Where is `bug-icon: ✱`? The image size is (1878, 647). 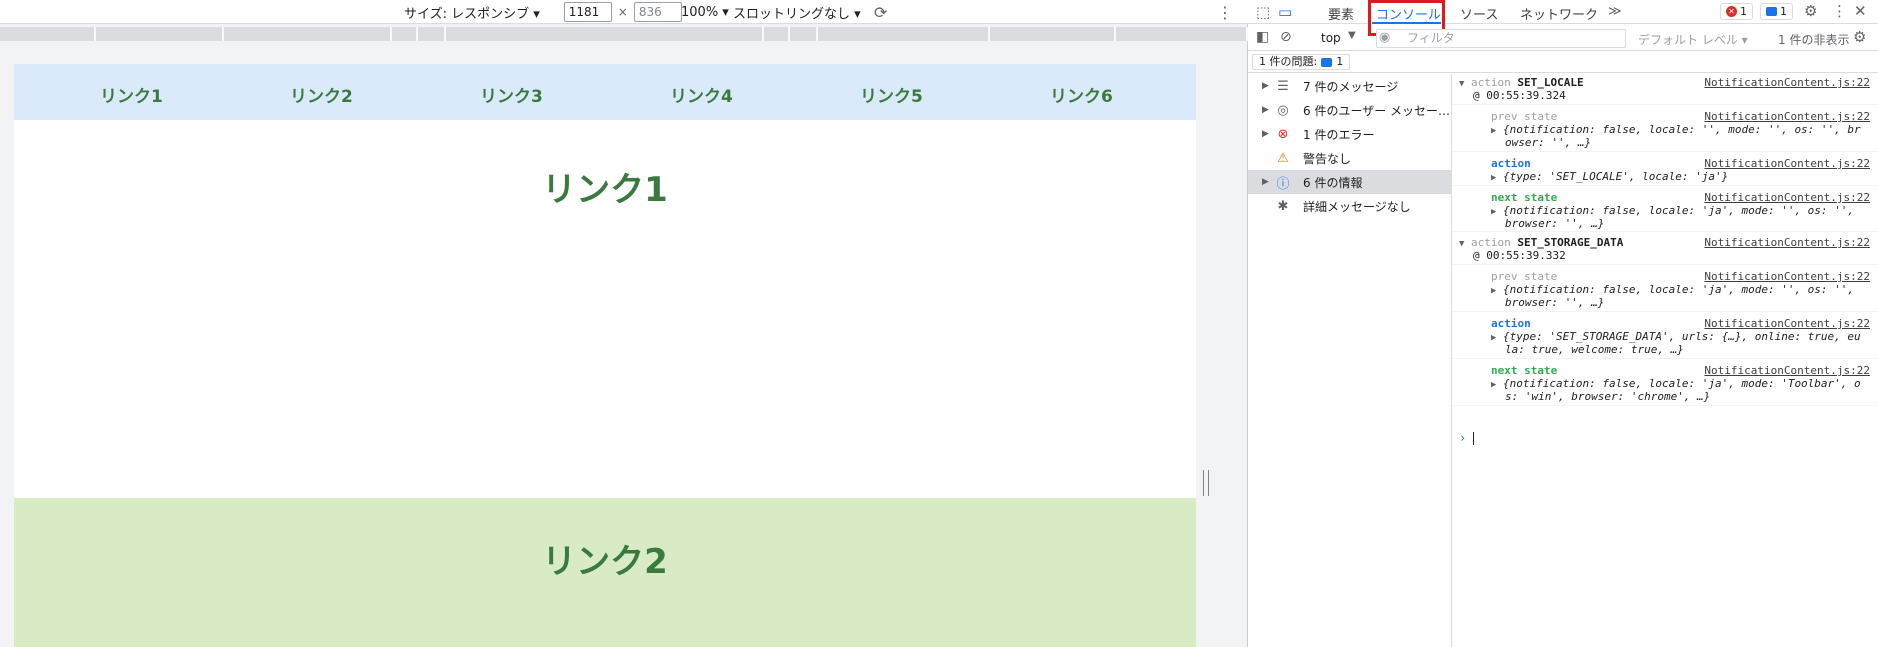 bug-icon: ✱ is located at coordinates (1283, 206).